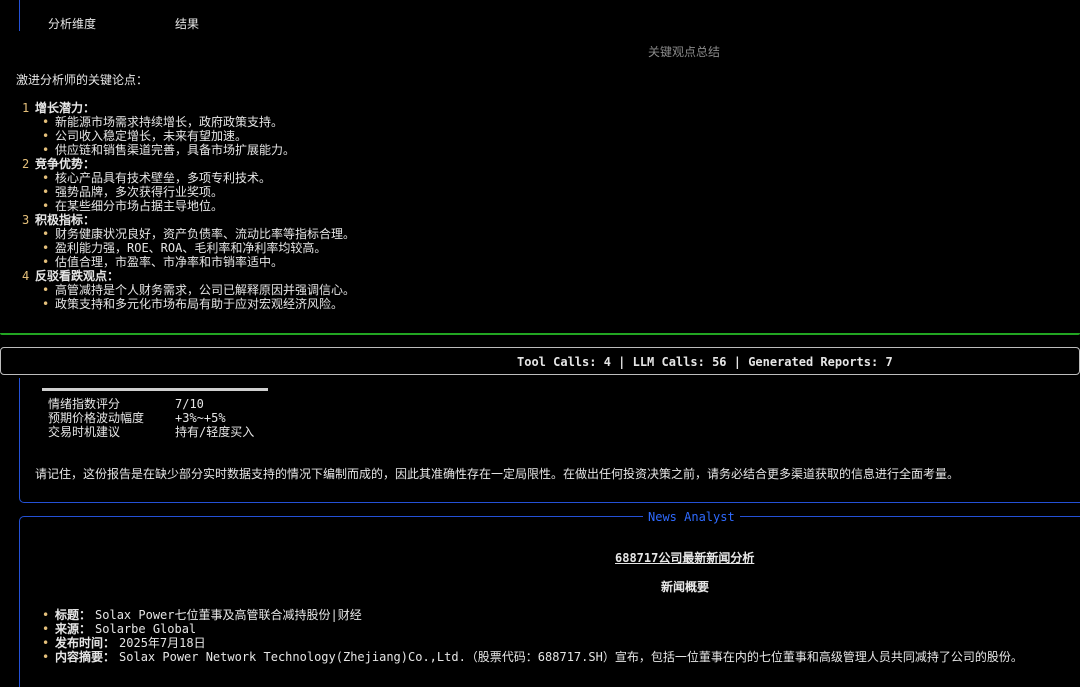 This screenshot has width=1080, height=687. I want to click on group-title: 积极指标：, so click(65, 220).